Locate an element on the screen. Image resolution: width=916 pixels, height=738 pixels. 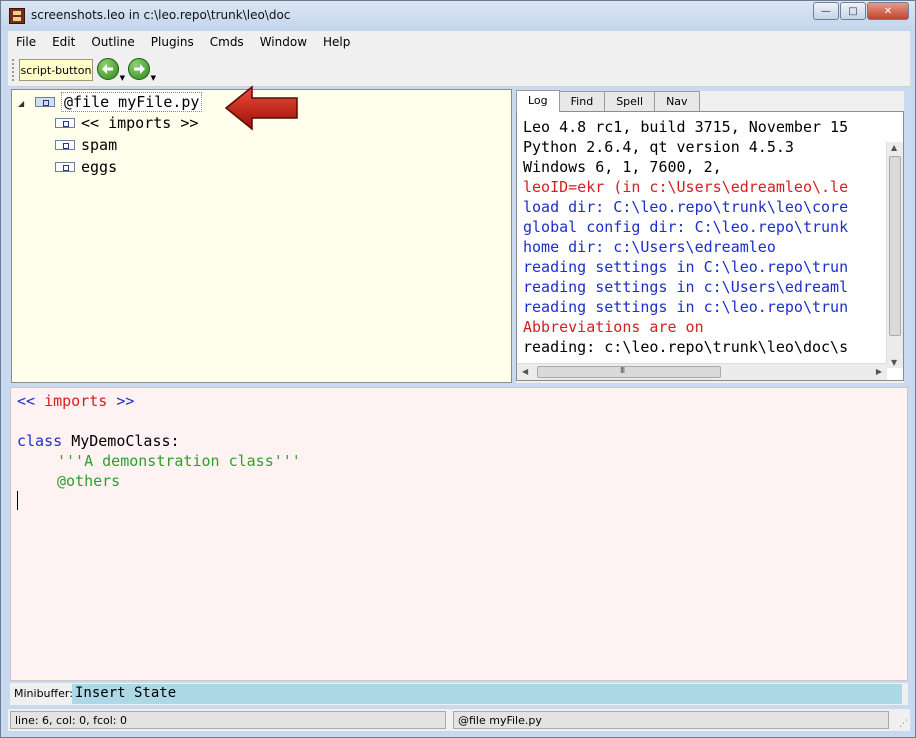
toolbar: script-button ▼ ▼ is located at coordinates (459, 70).